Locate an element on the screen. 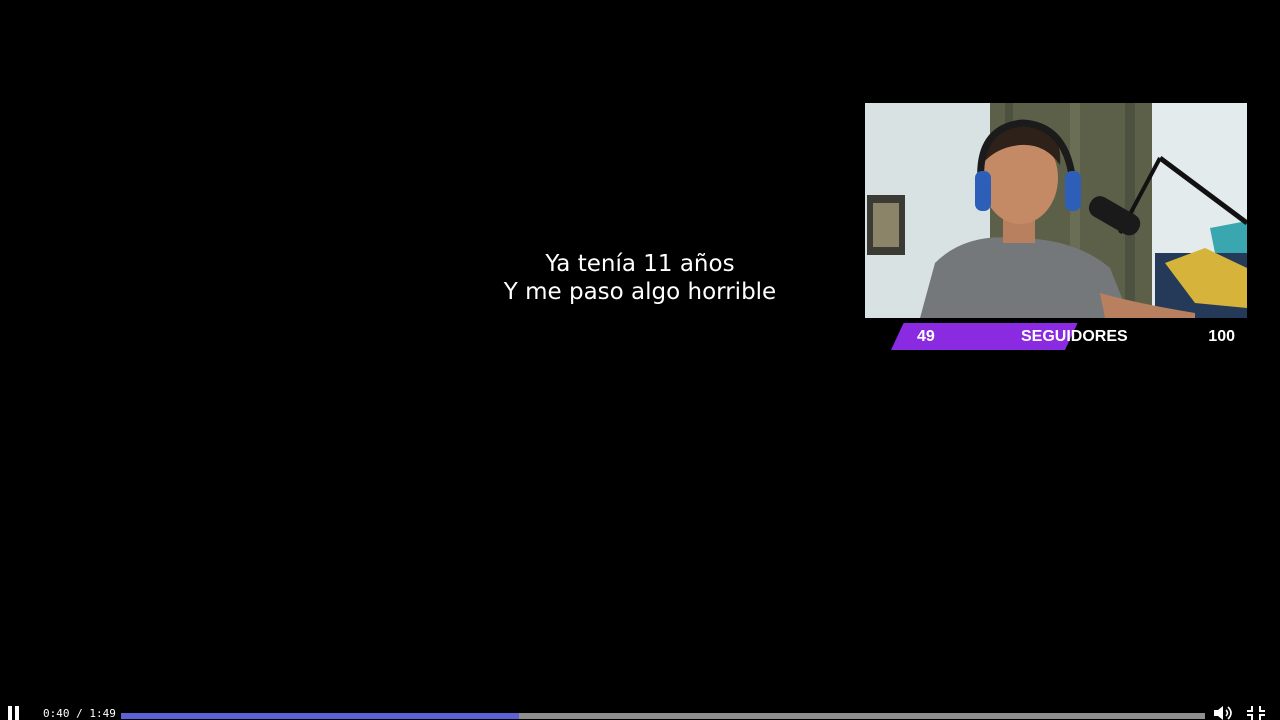 The image size is (1280, 720). time-display: 0:40 / 1:49 is located at coordinates (79, 713).